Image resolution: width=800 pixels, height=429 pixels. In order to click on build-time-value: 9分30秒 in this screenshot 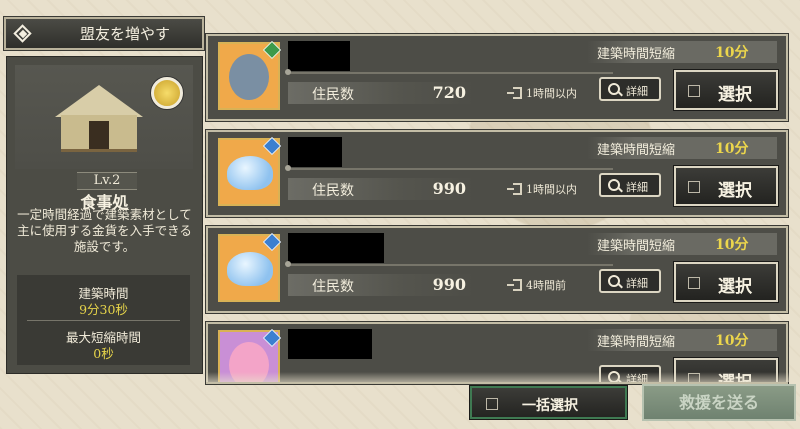, I will do `click(103, 309)`.